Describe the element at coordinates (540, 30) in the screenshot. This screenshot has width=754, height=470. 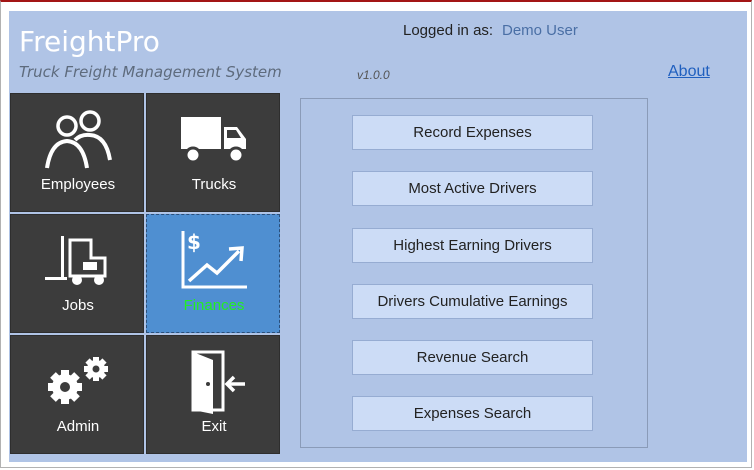
I see `logged-in-user: Demo User` at that location.